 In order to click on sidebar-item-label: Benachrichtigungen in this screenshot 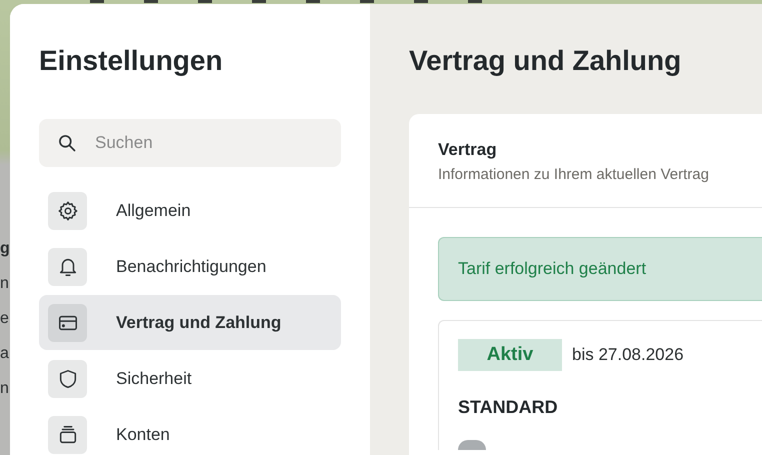, I will do `click(191, 266)`.